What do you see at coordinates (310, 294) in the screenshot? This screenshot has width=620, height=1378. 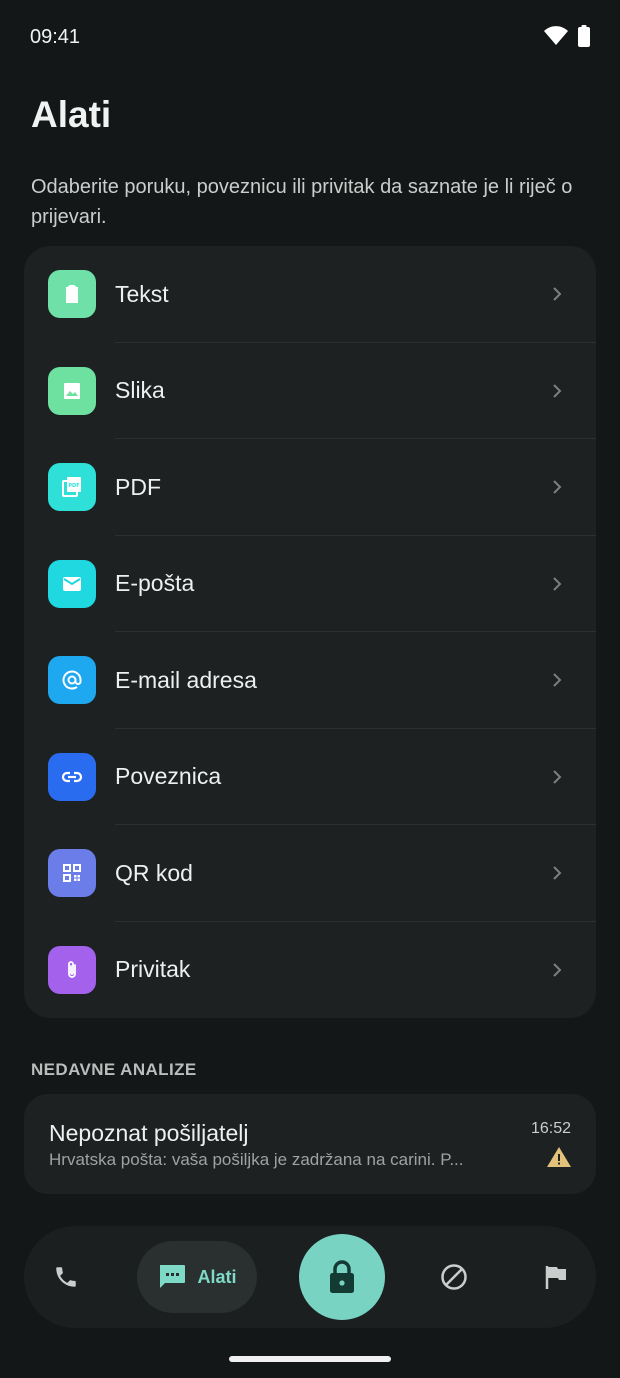 I see `tool-item-tekst: Tekst` at bounding box center [310, 294].